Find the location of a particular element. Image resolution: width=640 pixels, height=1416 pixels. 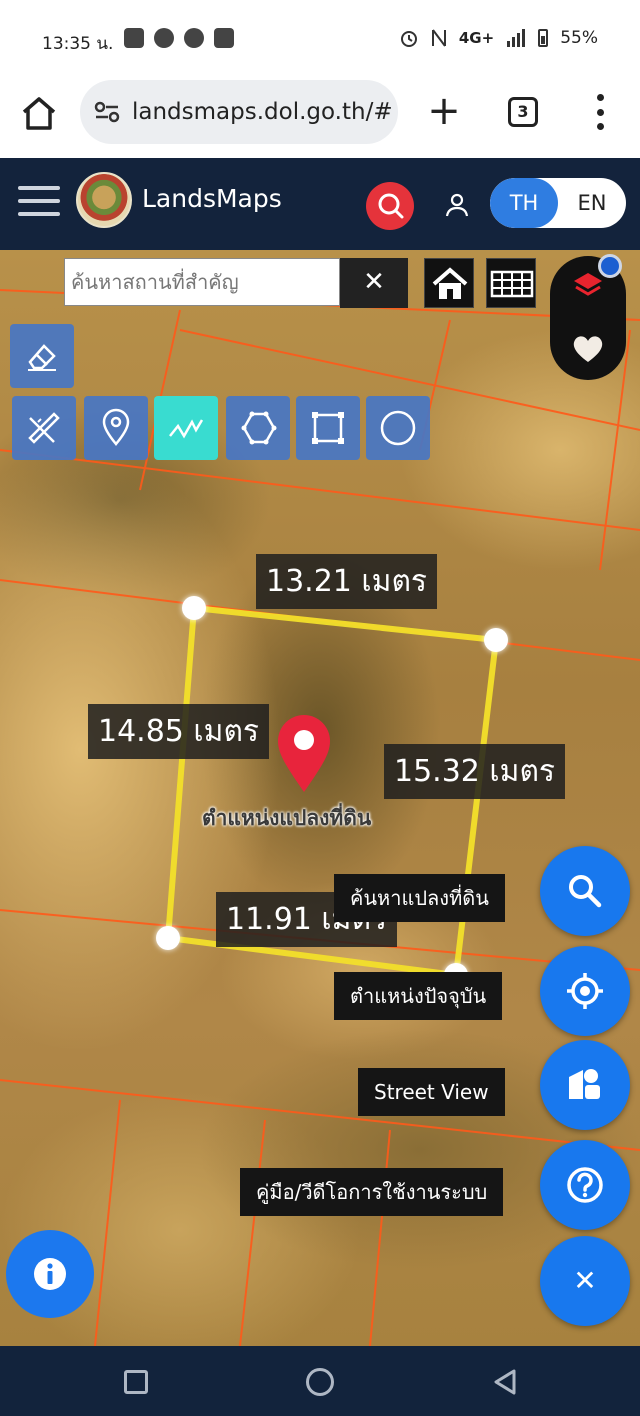

site-settings-icon is located at coordinates (107, 112).